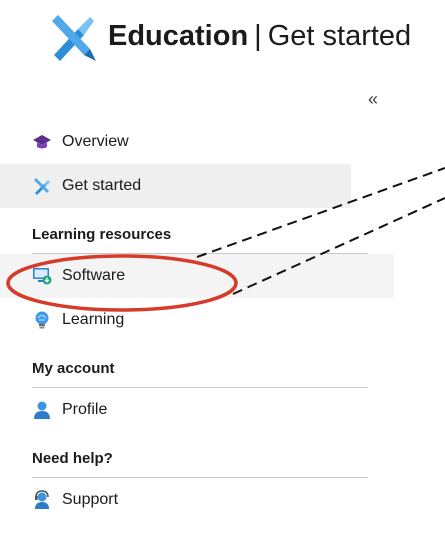 Image resolution: width=445 pixels, height=539 pixels. I want to click on sidebar-item-overview: Overview, so click(184, 142).